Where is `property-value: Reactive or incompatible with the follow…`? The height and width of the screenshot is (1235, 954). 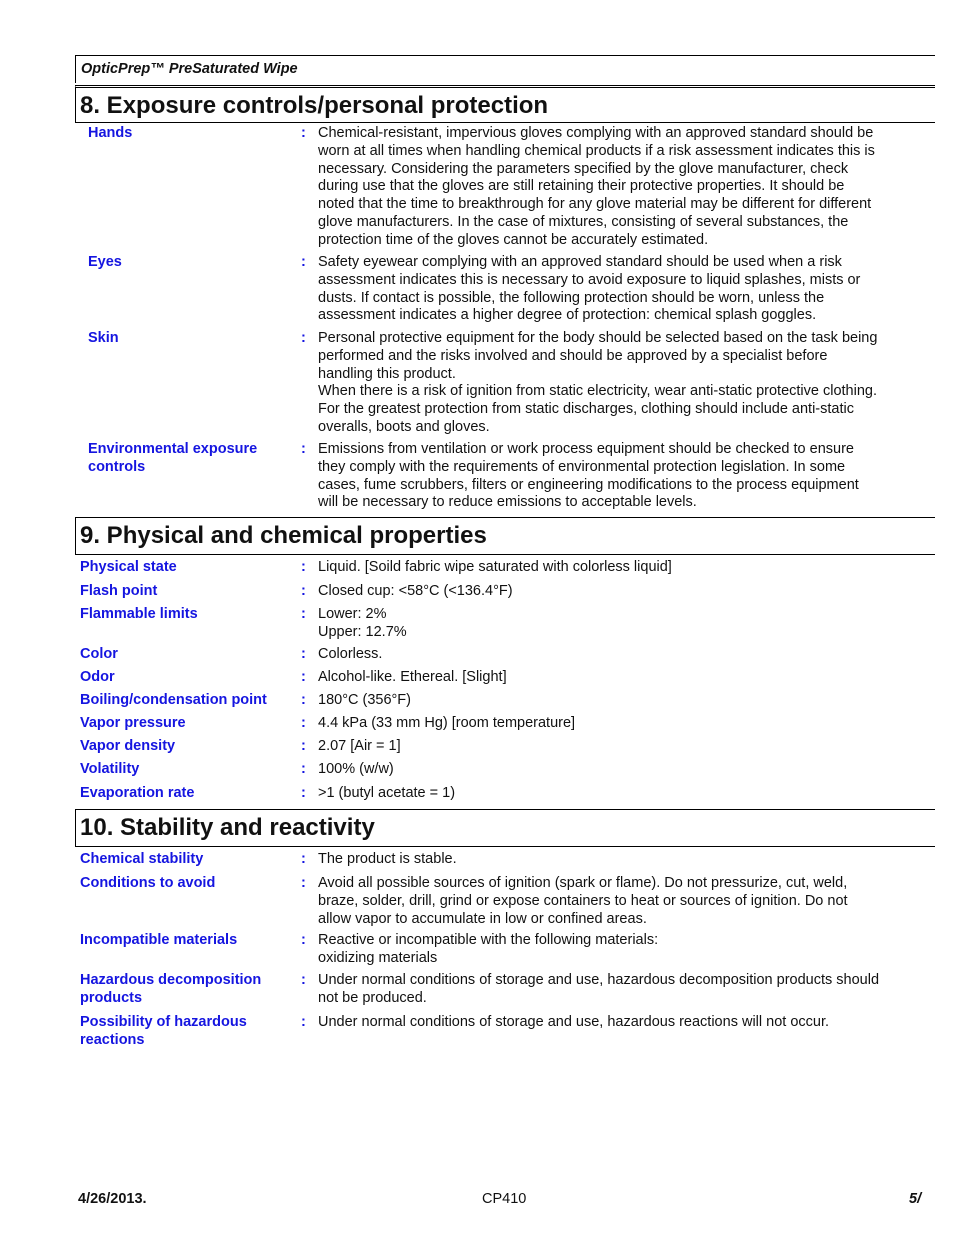 property-value: Reactive or incompatible with the follow… is located at coordinates (488, 949).